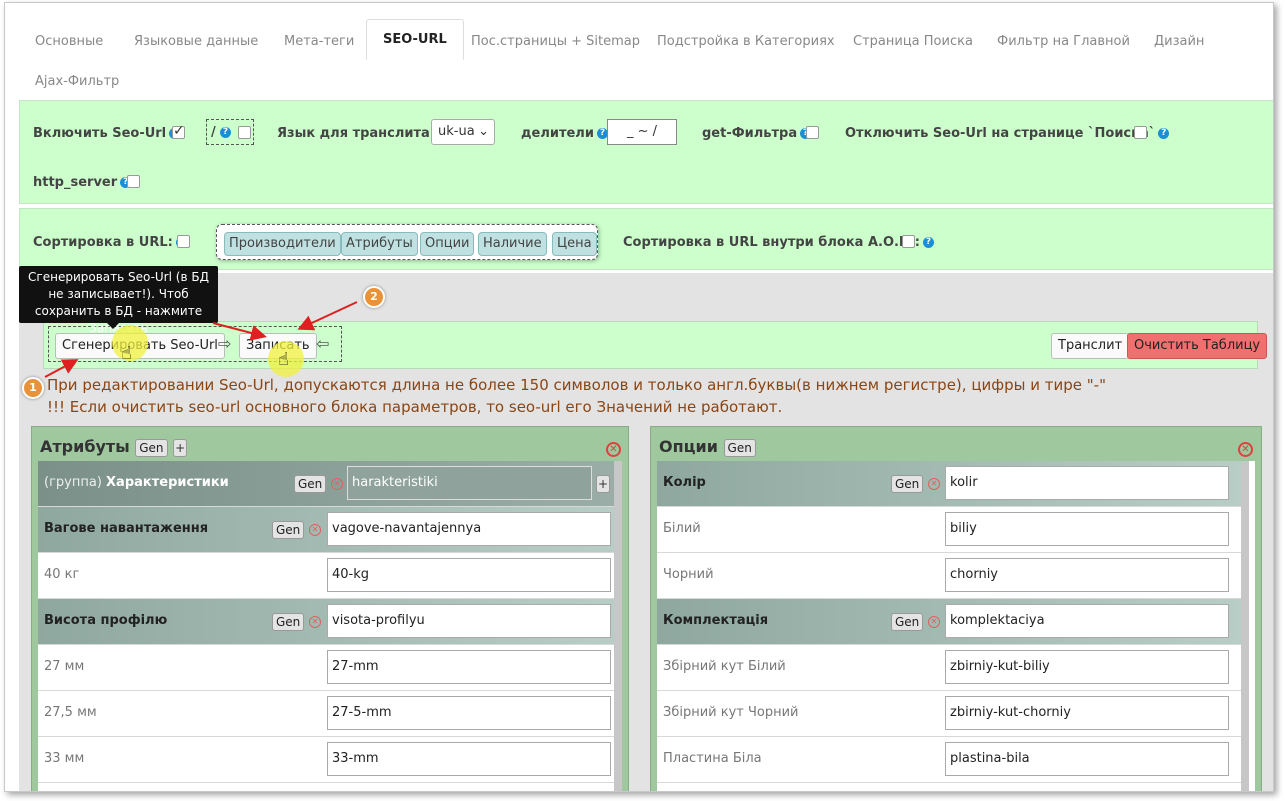  Describe the element at coordinates (239, 331) in the screenshot. I see `arrow-tooltip` at that location.